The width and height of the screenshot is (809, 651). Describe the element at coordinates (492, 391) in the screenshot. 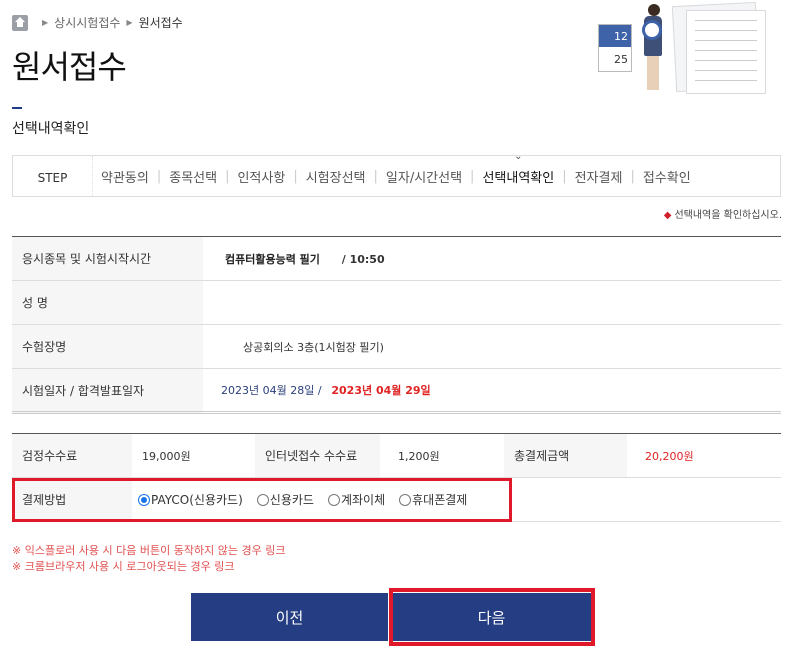

I see `row-value: 2023년 04월 28일 / 2023년 04월 29일` at that location.